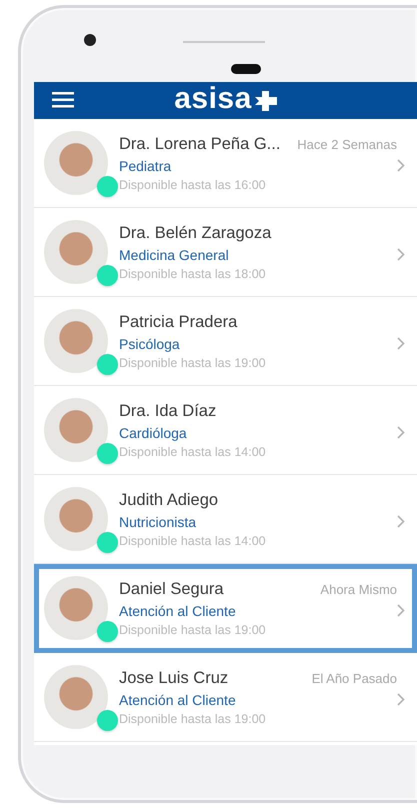 The height and width of the screenshot is (811, 417). I want to click on contact-row: Judith Adiego Nutricionista Disponible hasta las 14:00, so click(225, 519).